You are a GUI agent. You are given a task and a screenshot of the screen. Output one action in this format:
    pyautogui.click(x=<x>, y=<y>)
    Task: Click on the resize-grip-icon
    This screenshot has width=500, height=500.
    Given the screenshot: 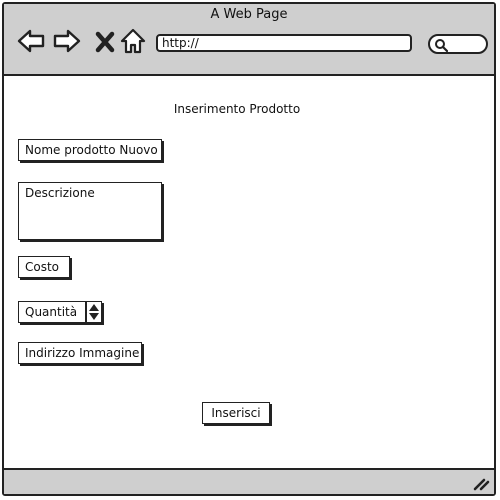 What is the action you would take?
    pyautogui.click(x=481, y=483)
    